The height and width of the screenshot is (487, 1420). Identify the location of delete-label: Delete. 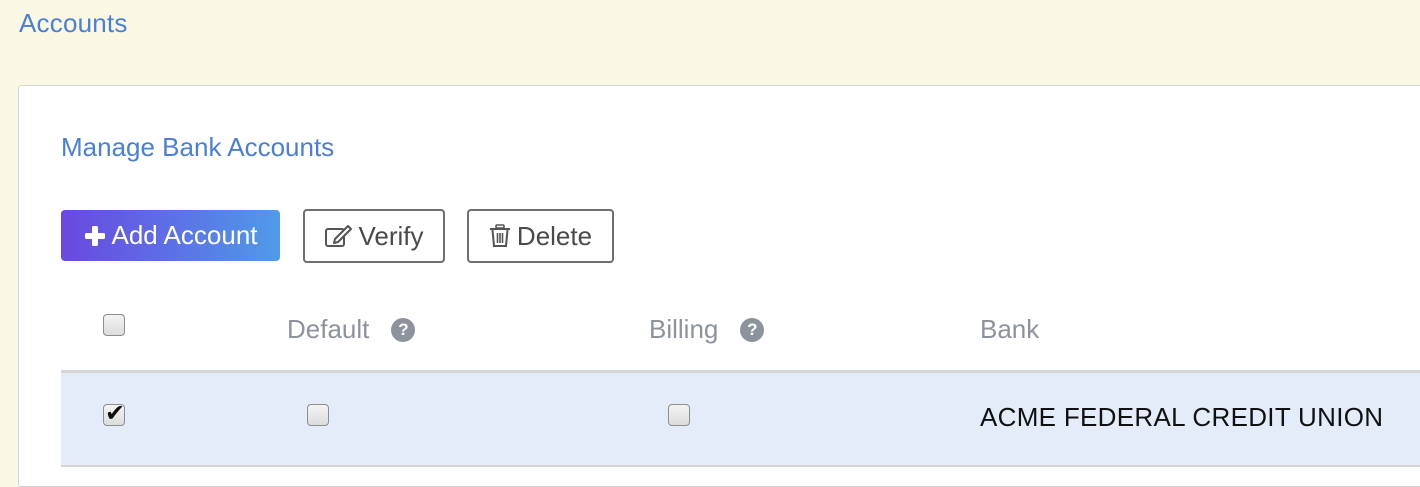
(554, 235).